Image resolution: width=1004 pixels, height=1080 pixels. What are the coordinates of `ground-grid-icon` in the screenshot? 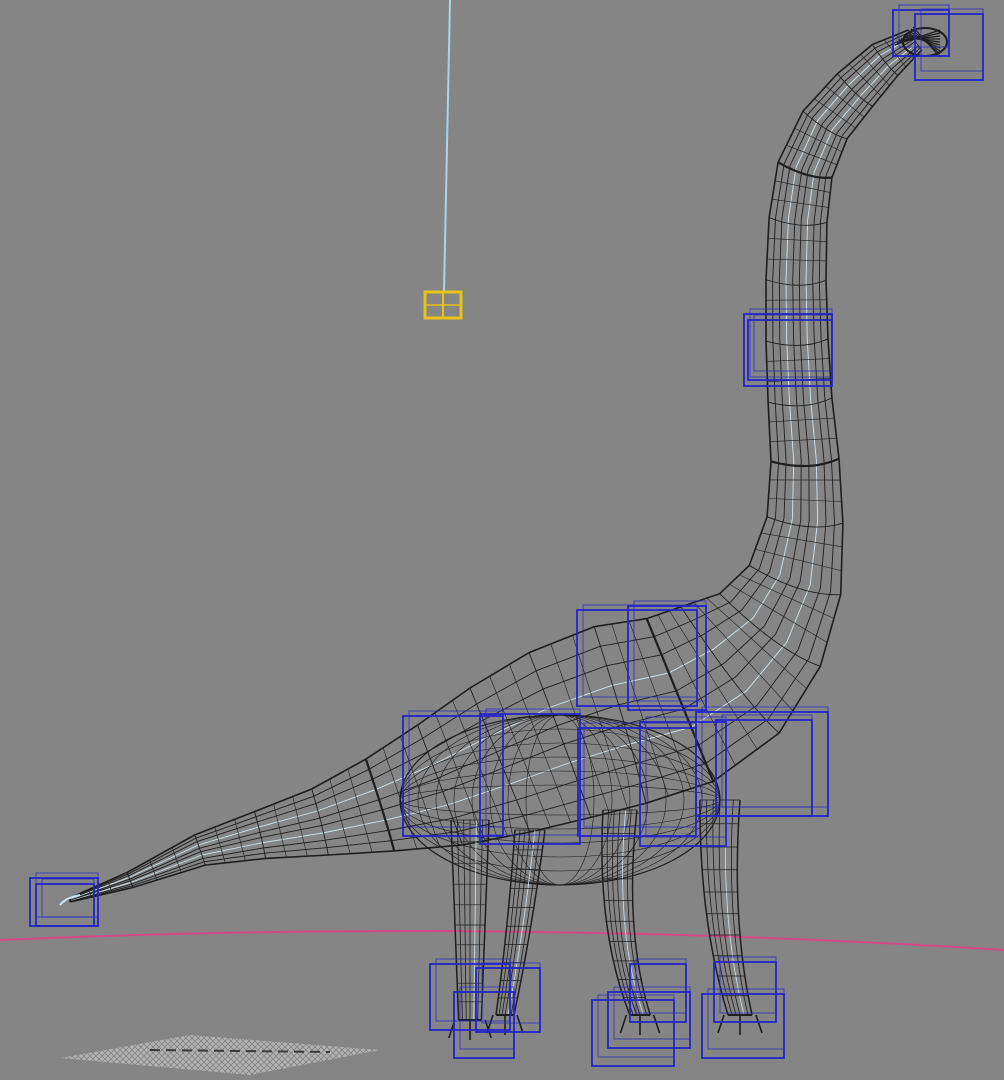 It's located at (220, 1055).